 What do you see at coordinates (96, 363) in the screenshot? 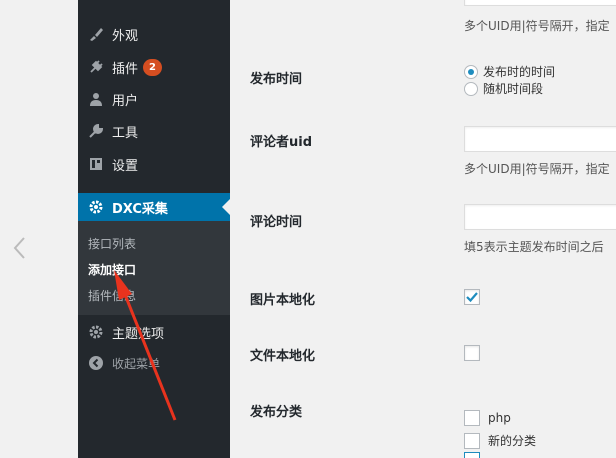
I see `collapse-icon` at bounding box center [96, 363].